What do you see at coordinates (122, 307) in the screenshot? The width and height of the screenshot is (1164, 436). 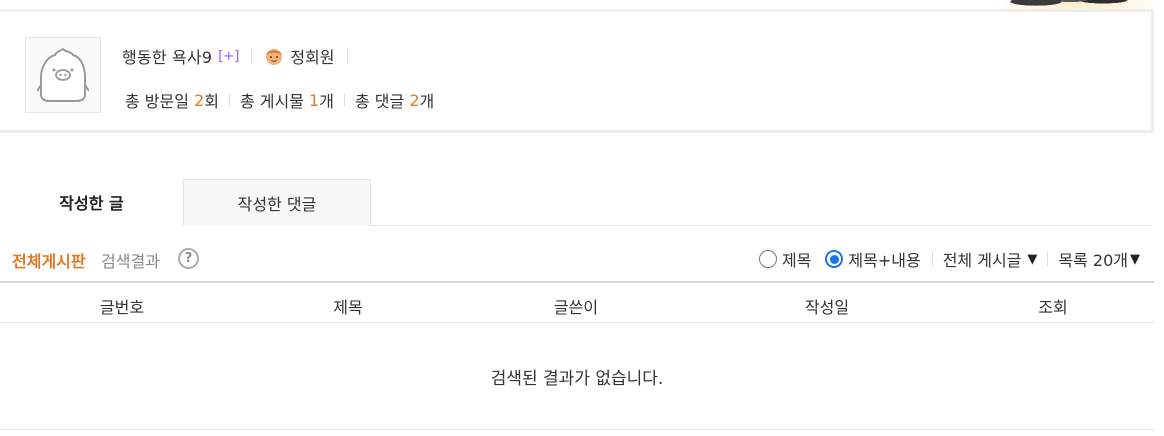 I see `col-post-number: 글번호` at bounding box center [122, 307].